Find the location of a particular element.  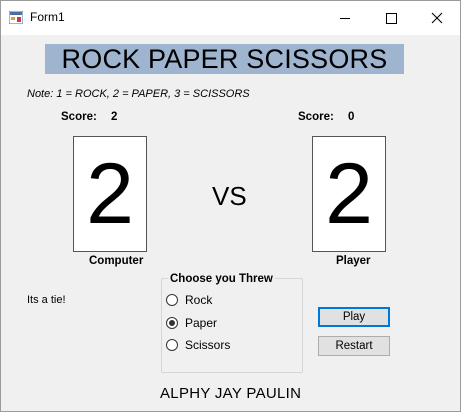

choice-group-title: Choose you Threw is located at coordinates (221, 279).